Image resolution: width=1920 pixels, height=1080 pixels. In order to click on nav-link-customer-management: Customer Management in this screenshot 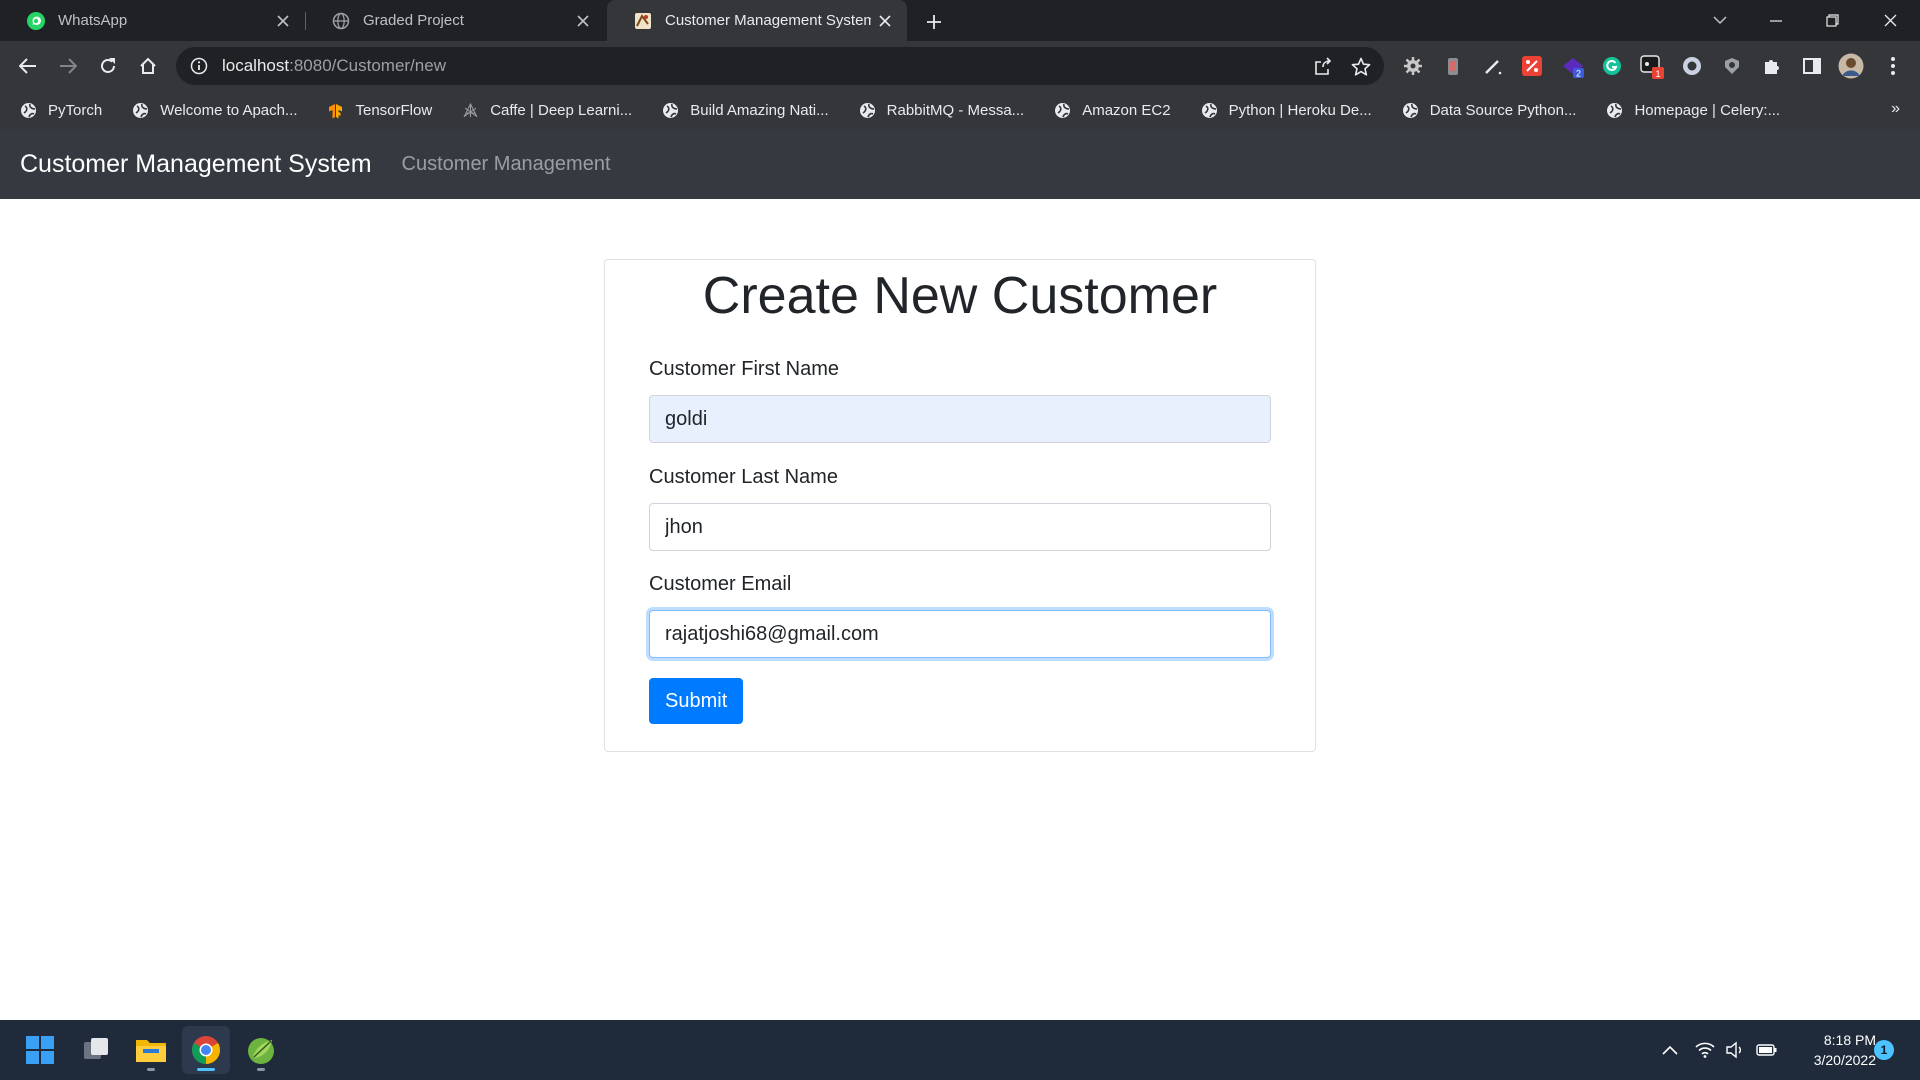, I will do `click(506, 164)`.